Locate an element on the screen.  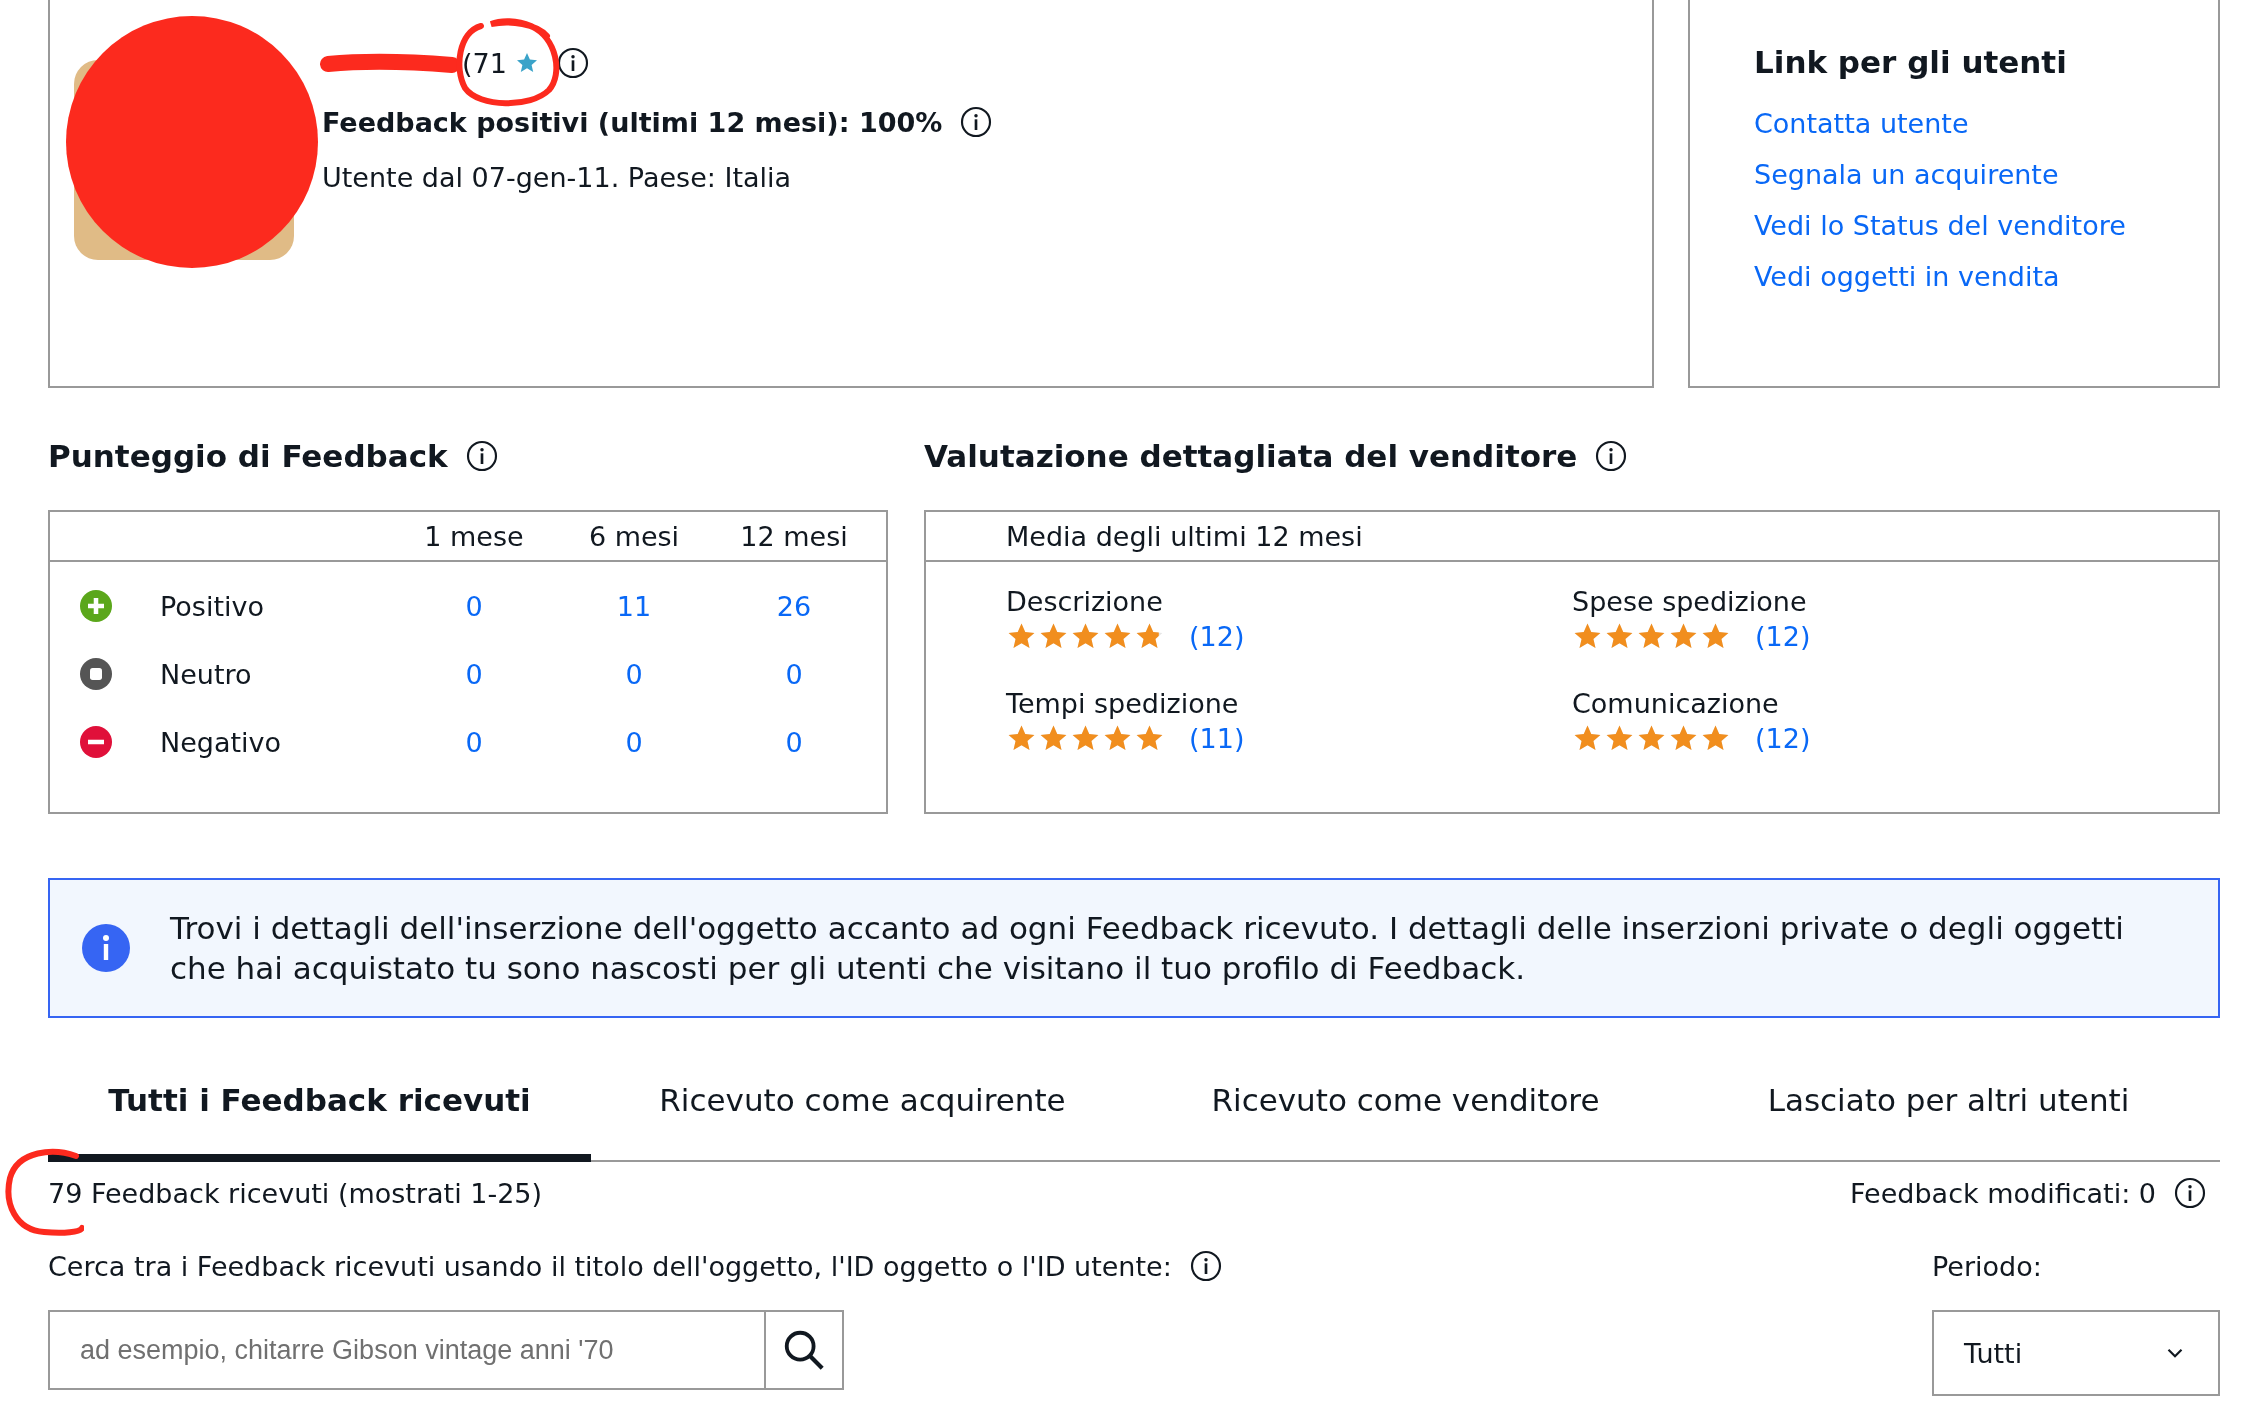
rating-label: Spese spedizione is located at coordinates (1690, 601).